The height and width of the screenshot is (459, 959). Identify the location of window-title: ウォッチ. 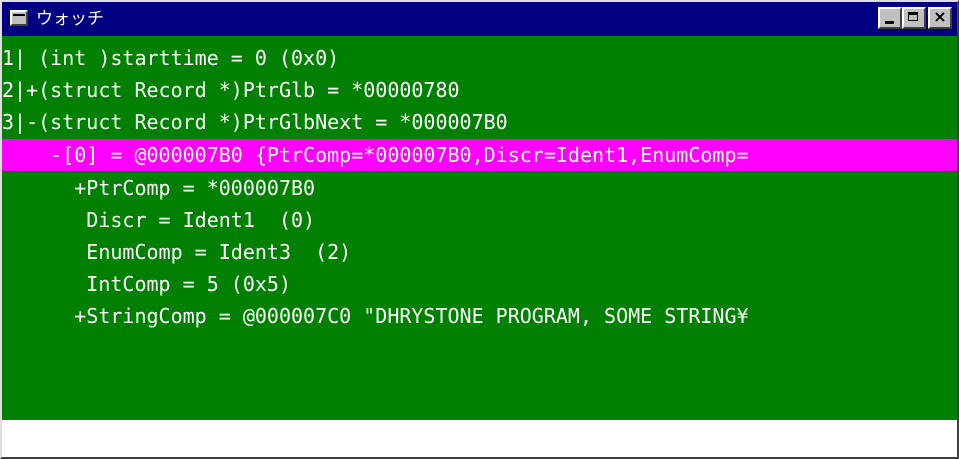
(70, 19).